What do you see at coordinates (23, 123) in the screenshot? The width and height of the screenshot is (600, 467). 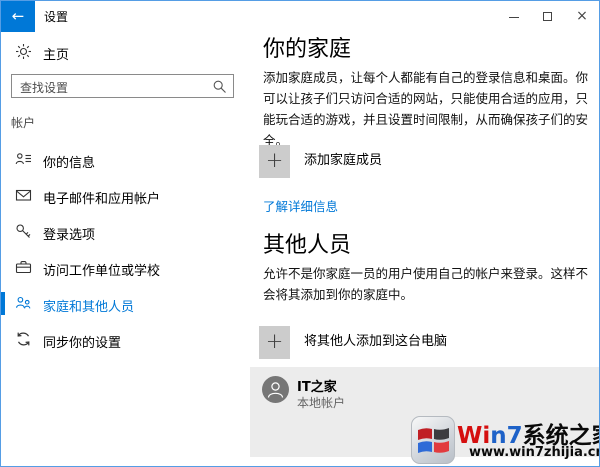 I see `sidebar-section-accounts: 帐户` at bounding box center [23, 123].